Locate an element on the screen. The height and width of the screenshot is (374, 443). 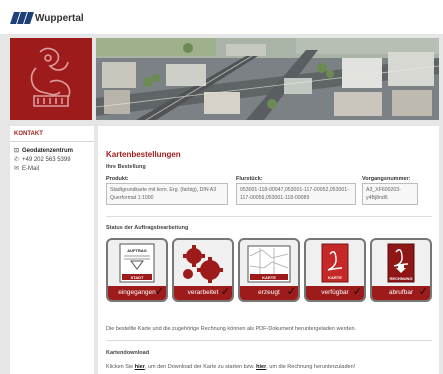
status-step-generated: KARTE erzeugt ✓ is located at coordinates (269, 270).